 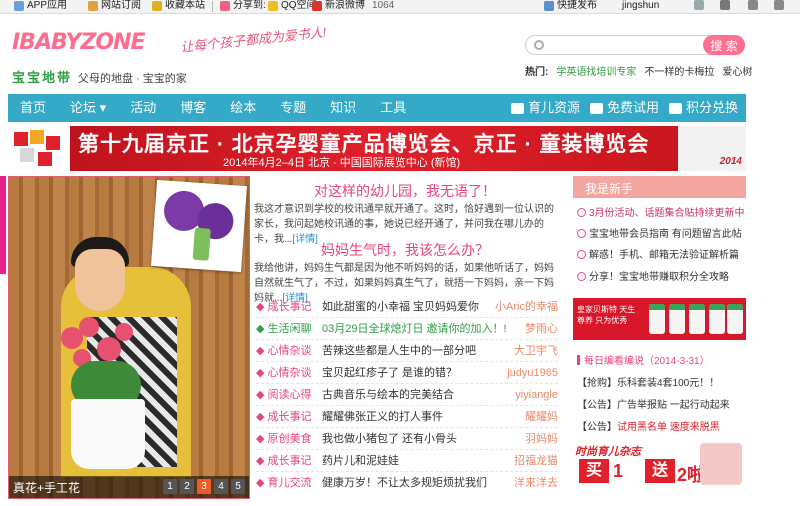 I want to click on help-icon, so click(x=779, y=5).